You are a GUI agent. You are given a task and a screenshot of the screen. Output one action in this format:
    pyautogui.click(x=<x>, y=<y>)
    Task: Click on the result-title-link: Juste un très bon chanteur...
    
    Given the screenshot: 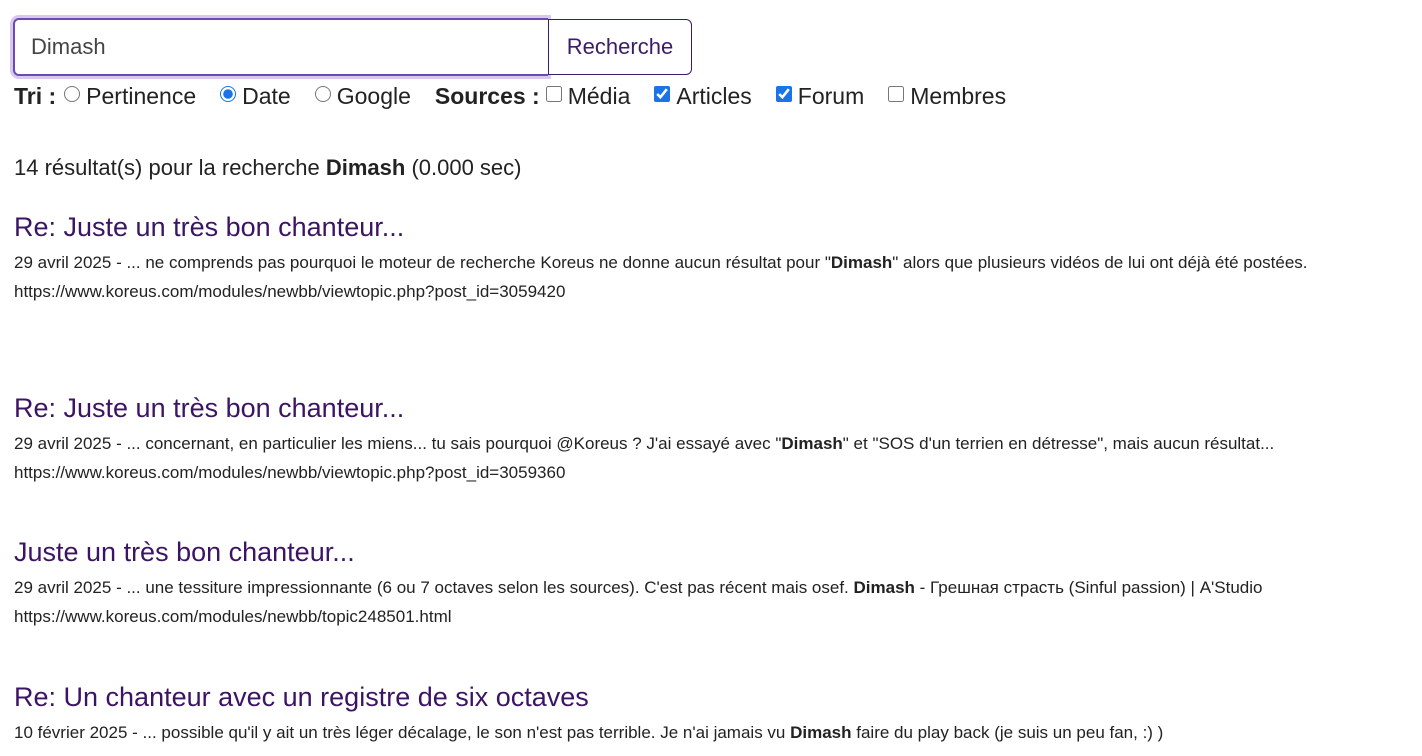 What is the action you would take?
    pyautogui.click(x=711, y=552)
    